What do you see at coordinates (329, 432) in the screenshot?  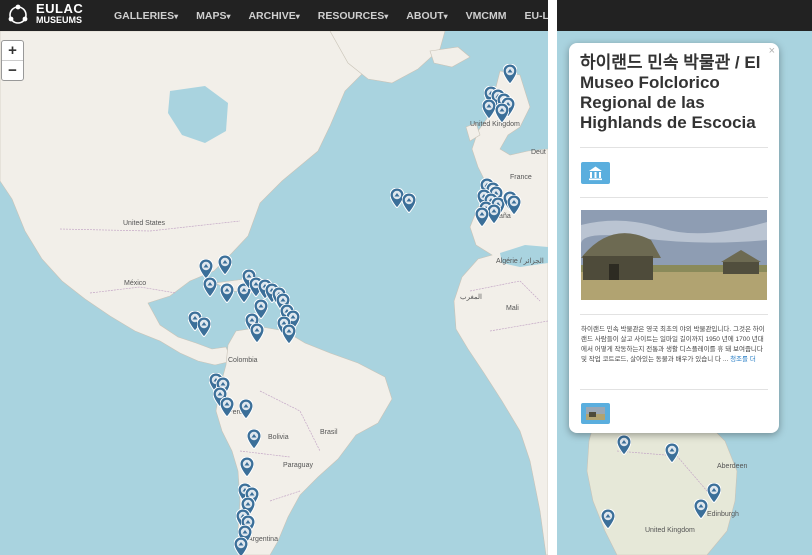 I see `map-label-brasil: Brasil` at bounding box center [329, 432].